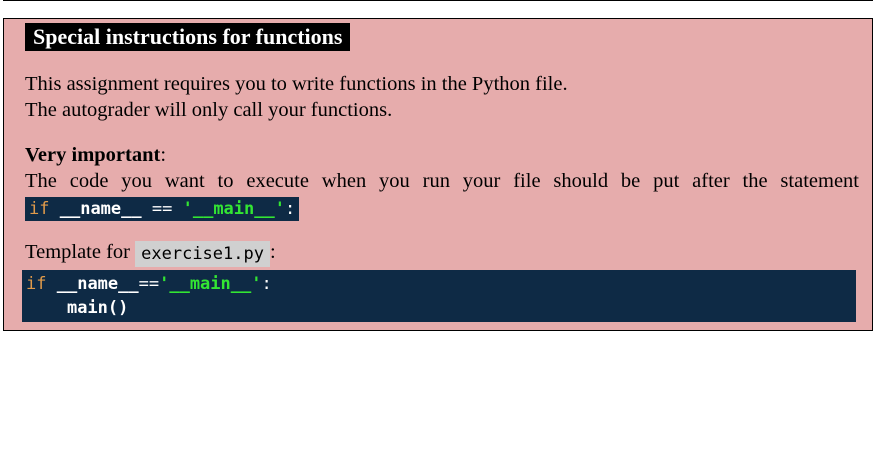 The width and height of the screenshot is (880, 456). Describe the element at coordinates (441, 308) in the screenshot. I see `code-line-2: main()` at that location.